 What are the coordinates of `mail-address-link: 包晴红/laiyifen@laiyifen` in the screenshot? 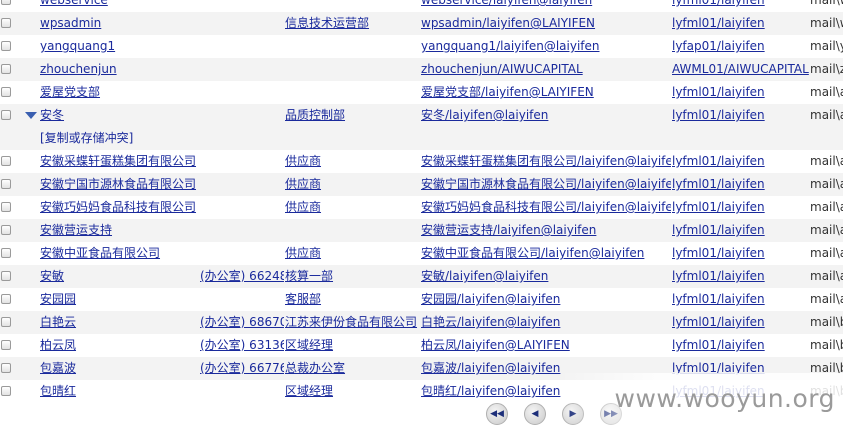 It's located at (490, 391).